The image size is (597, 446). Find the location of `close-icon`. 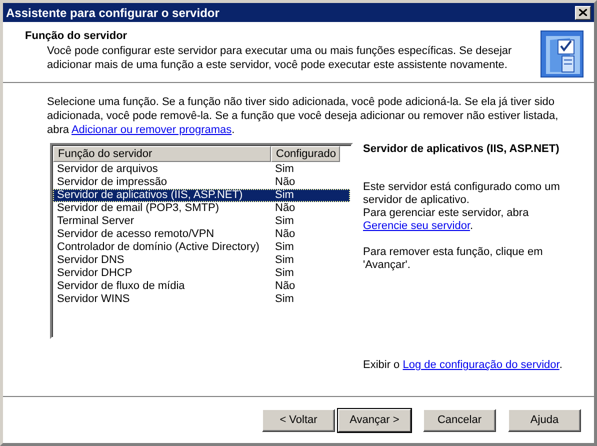

close-icon is located at coordinates (583, 12).